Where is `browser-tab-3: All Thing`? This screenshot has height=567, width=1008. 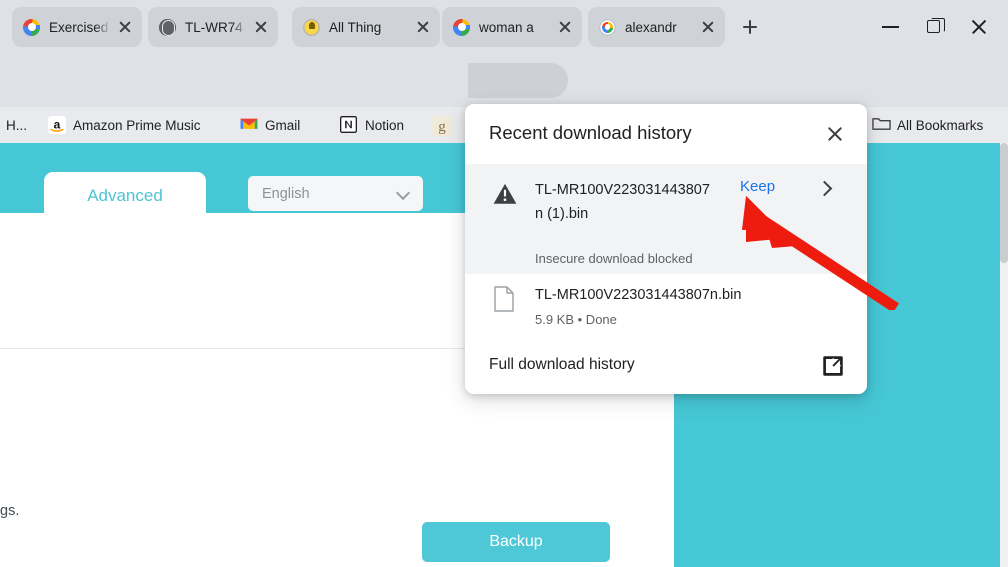 browser-tab-3: All Thing is located at coordinates (366, 27).